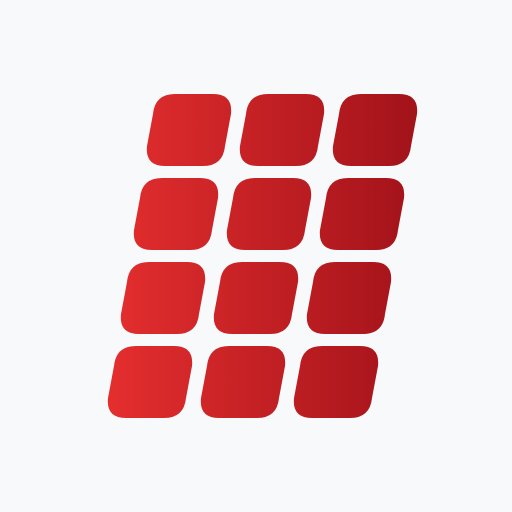  What do you see at coordinates (150, 382) in the screenshot?
I see `logo-tile-r4-c1` at bounding box center [150, 382].